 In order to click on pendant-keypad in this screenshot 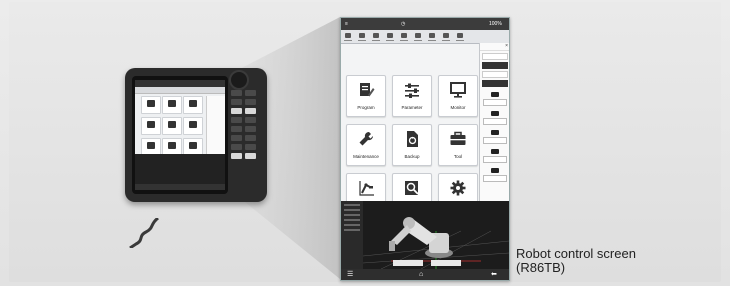, I will do `click(244, 124)`.